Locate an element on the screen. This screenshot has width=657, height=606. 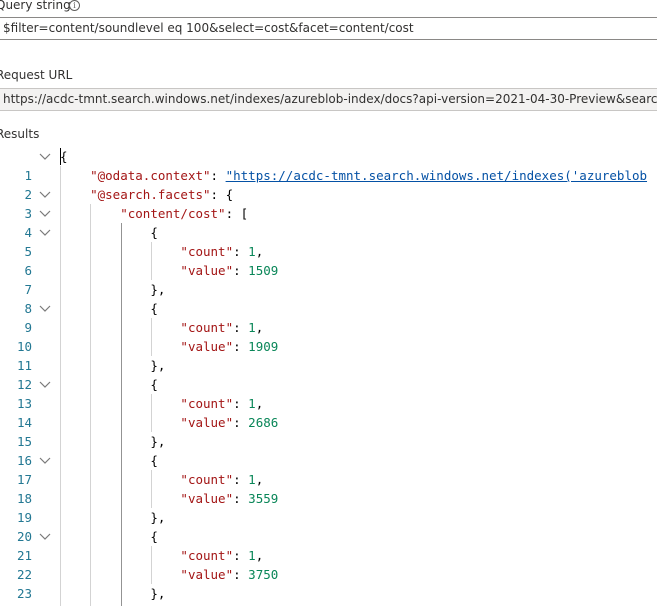
code-line: 12 }, is located at coordinates (328, 374).